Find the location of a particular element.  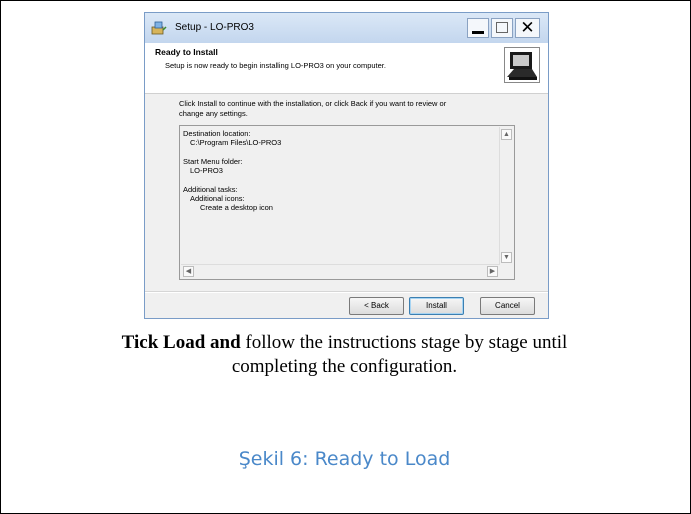

scroll-down-icon: ▼ is located at coordinates (506, 257).